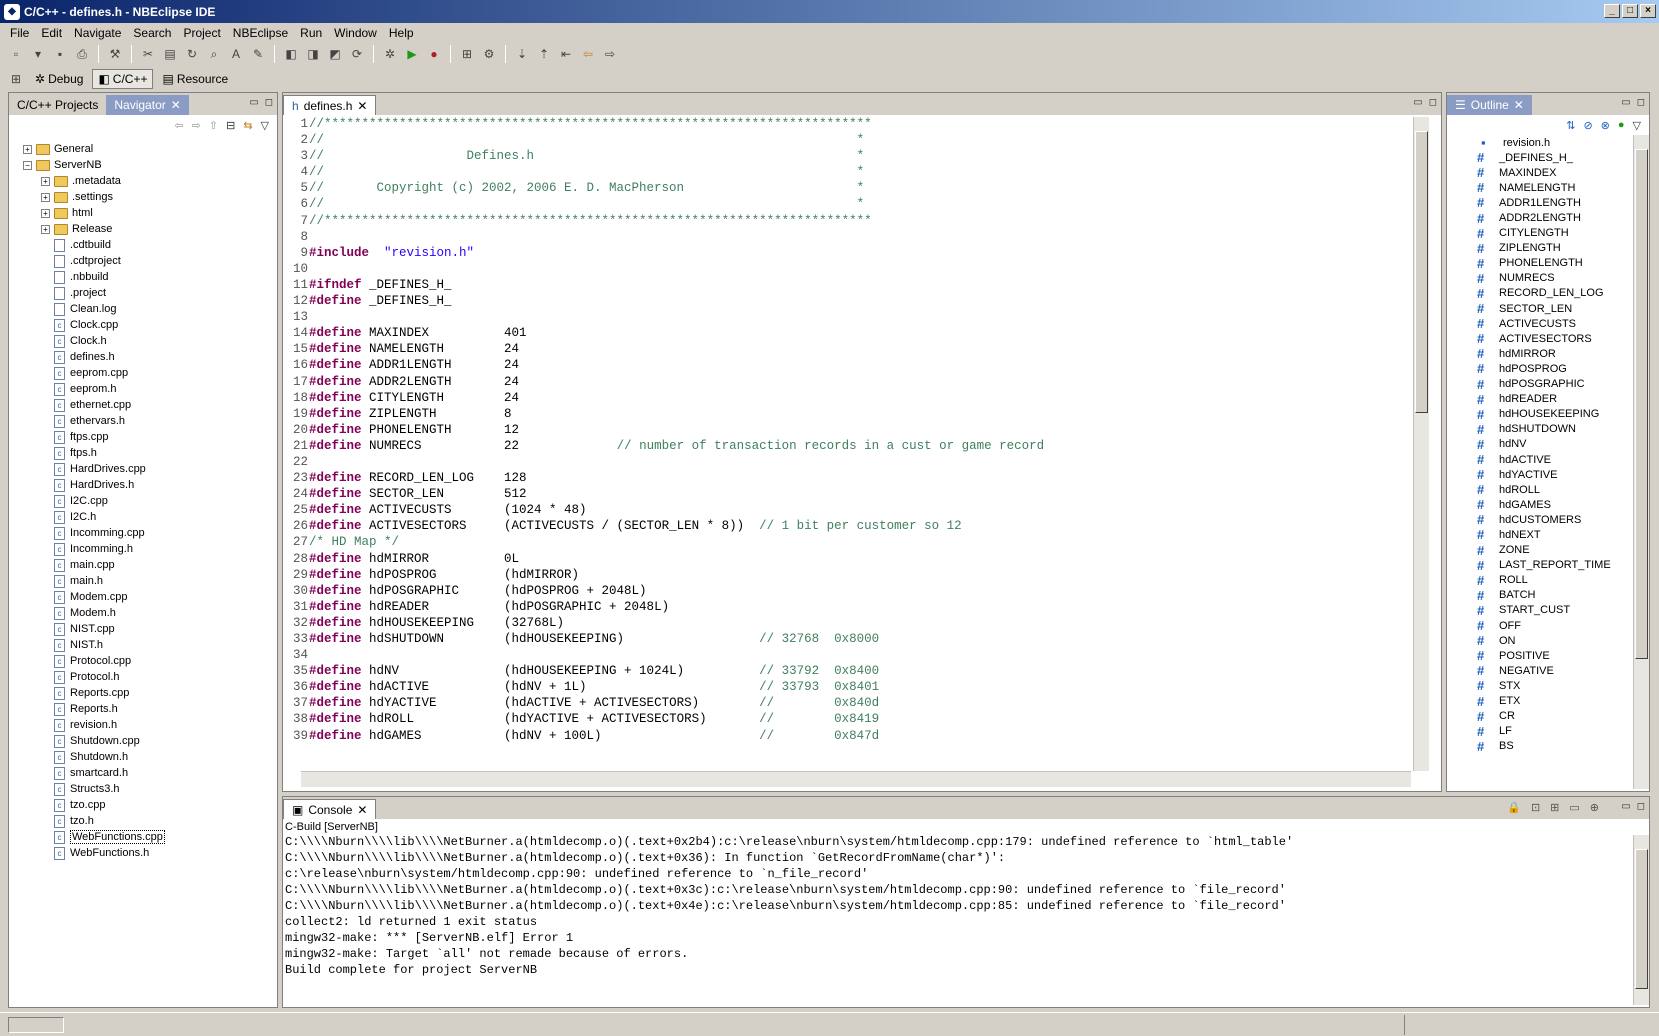 The height and width of the screenshot is (1036, 1659). What do you see at coordinates (147, 245) in the screenshot?
I see `tree-item: .cdtbuild` at bounding box center [147, 245].